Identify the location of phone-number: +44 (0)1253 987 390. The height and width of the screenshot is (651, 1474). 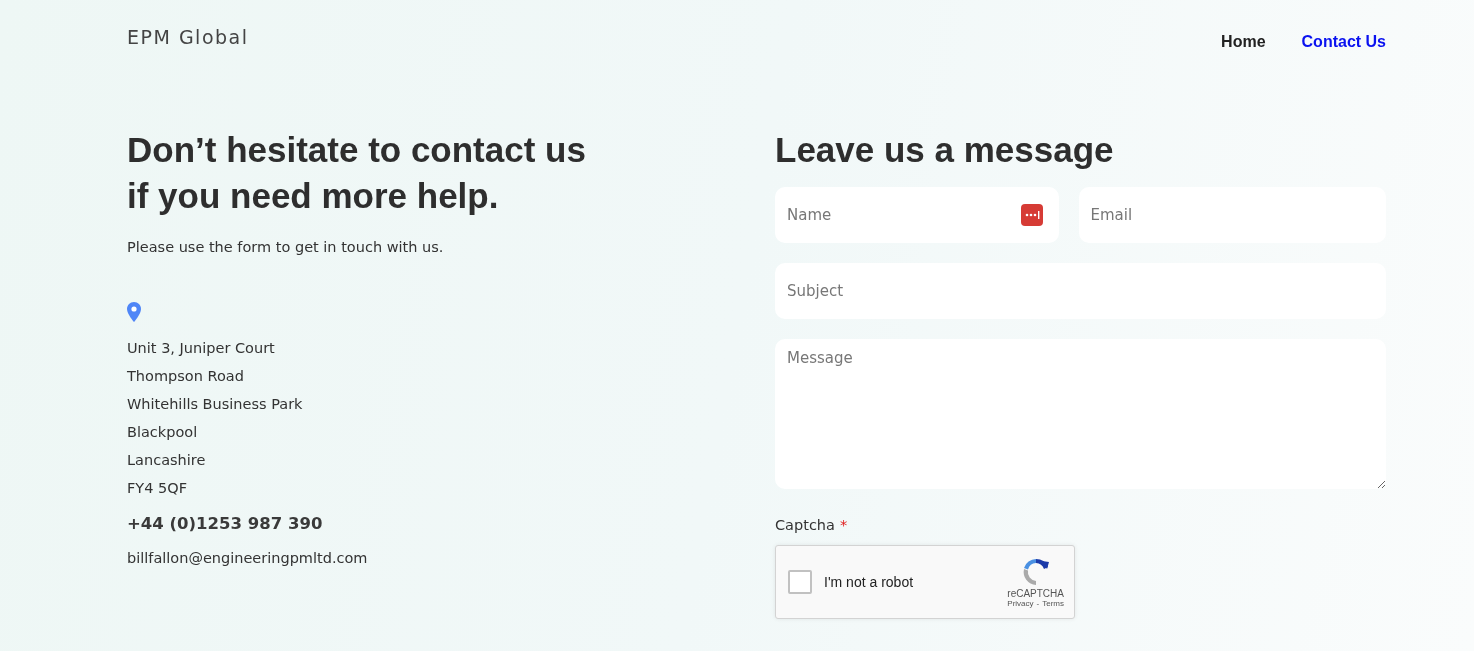
(225, 523).